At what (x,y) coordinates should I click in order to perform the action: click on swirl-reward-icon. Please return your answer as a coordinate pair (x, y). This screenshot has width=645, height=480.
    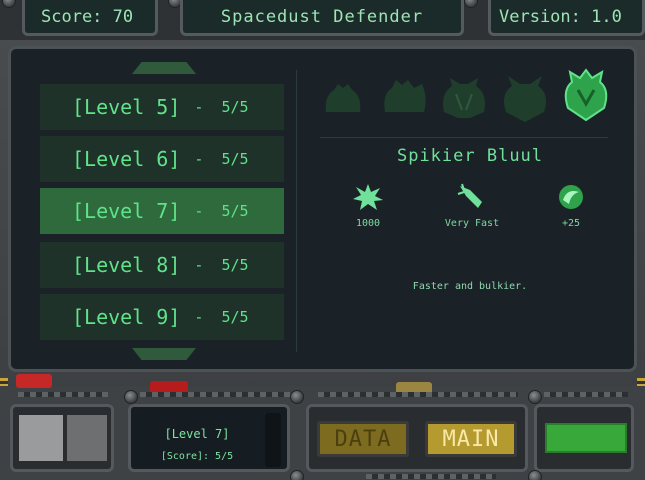
    Looking at the image, I should click on (571, 197).